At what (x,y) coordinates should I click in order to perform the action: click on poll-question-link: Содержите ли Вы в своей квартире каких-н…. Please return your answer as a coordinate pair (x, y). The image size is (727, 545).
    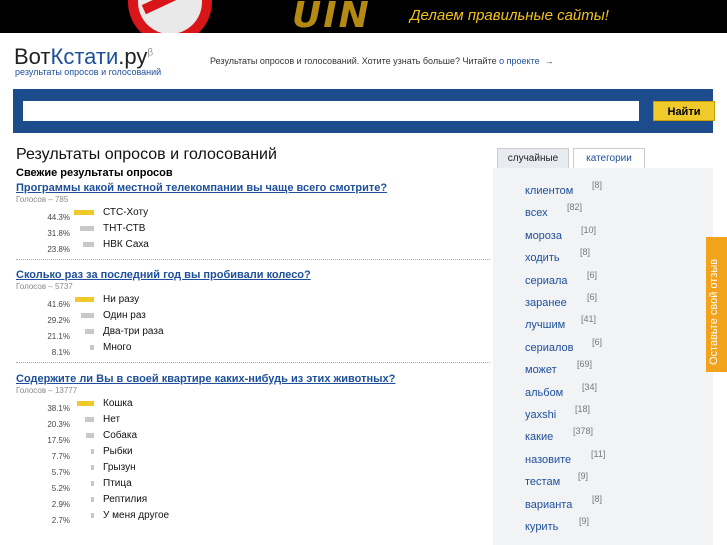
    Looking at the image, I should click on (253, 379).